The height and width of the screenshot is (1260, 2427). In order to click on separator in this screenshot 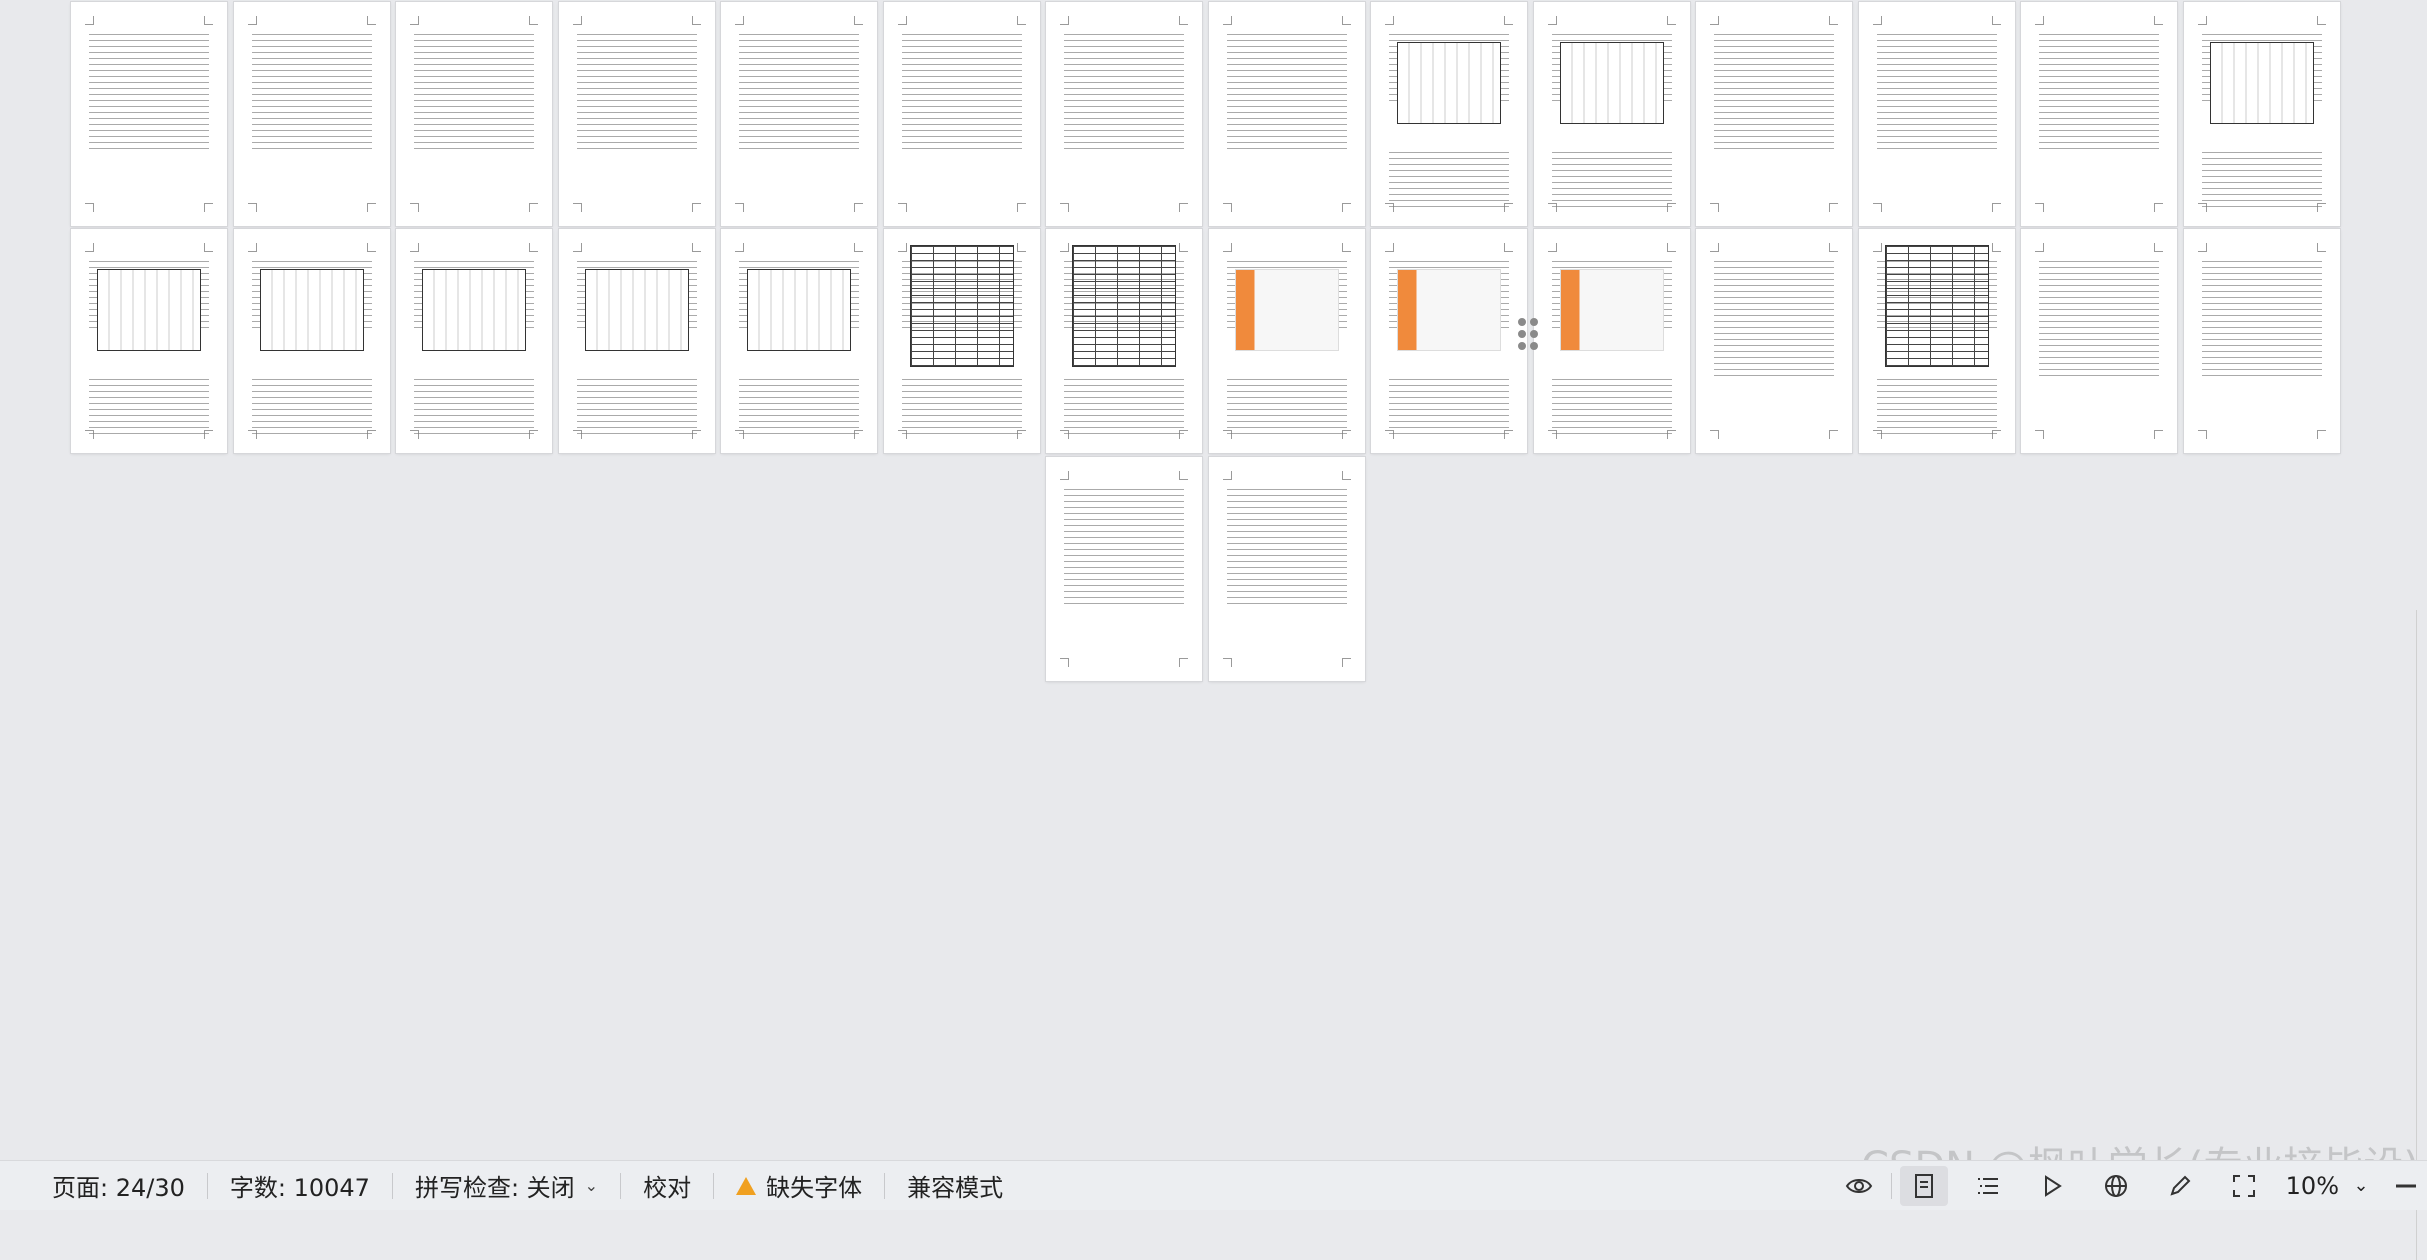, I will do `click(1891, 1185)`.